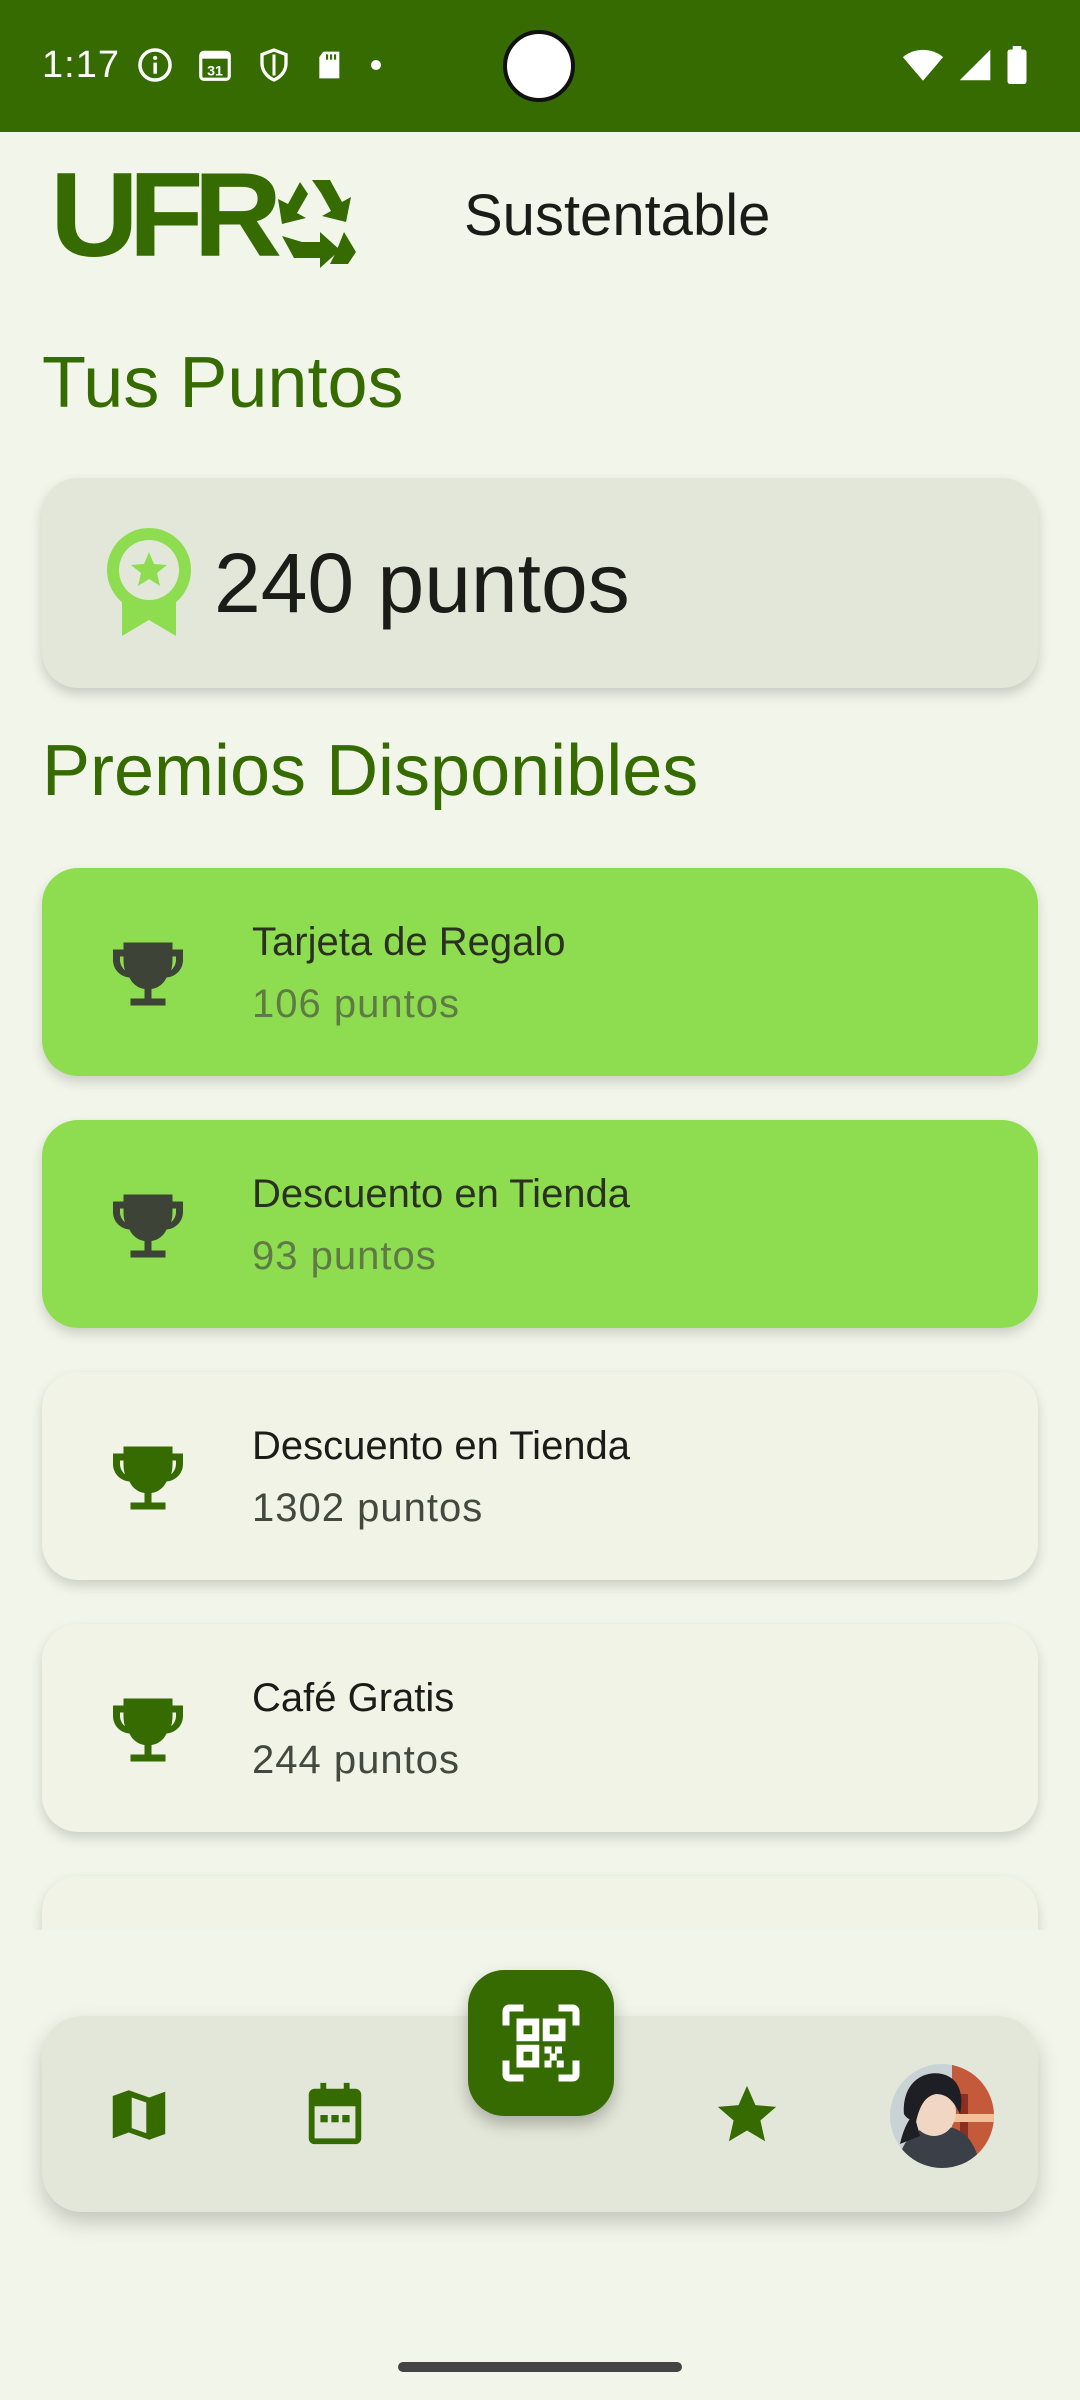  I want to click on home-indicator, so click(540, 2367).